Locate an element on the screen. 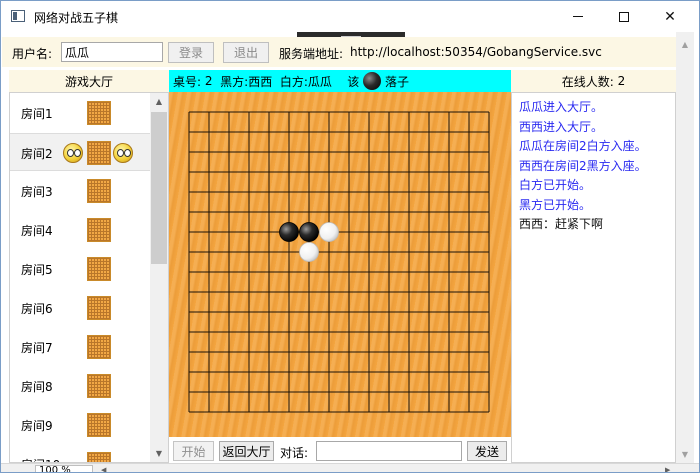 The width and height of the screenshot is (700, 473). scroll-left-icon: ◀ is located at coordinates (106, 469).